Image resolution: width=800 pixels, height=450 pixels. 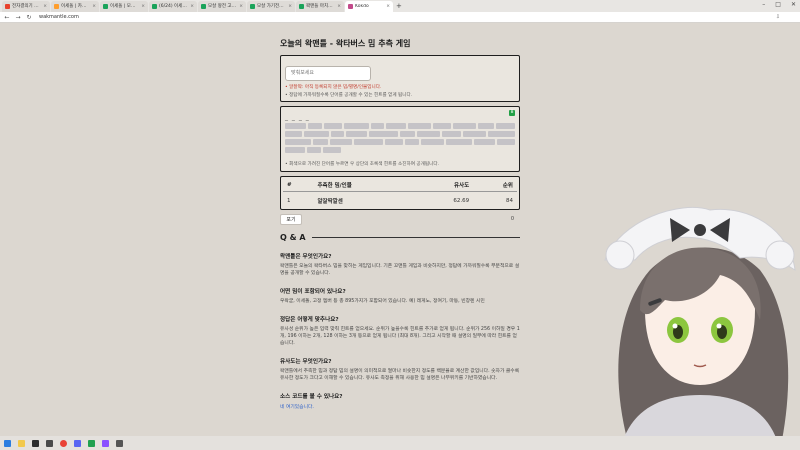 What do you see at coordinates (400, 443) in the screenshot?
I see `os-taskbar` at bounding box center [400, 443].